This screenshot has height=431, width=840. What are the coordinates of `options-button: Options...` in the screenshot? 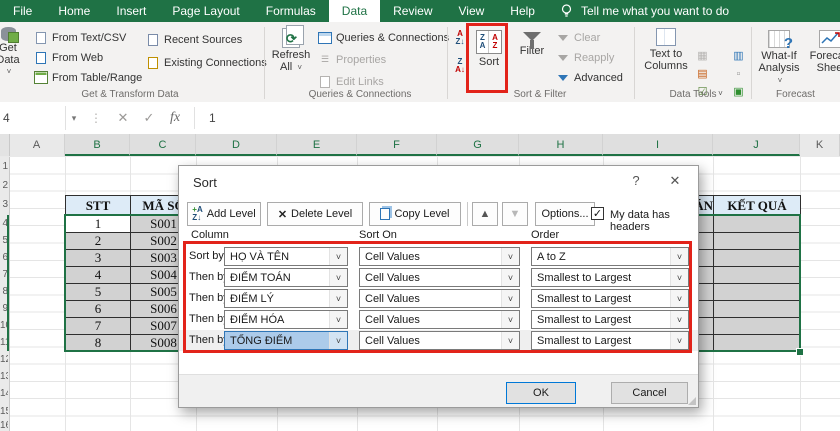 It's located at (565, 214).